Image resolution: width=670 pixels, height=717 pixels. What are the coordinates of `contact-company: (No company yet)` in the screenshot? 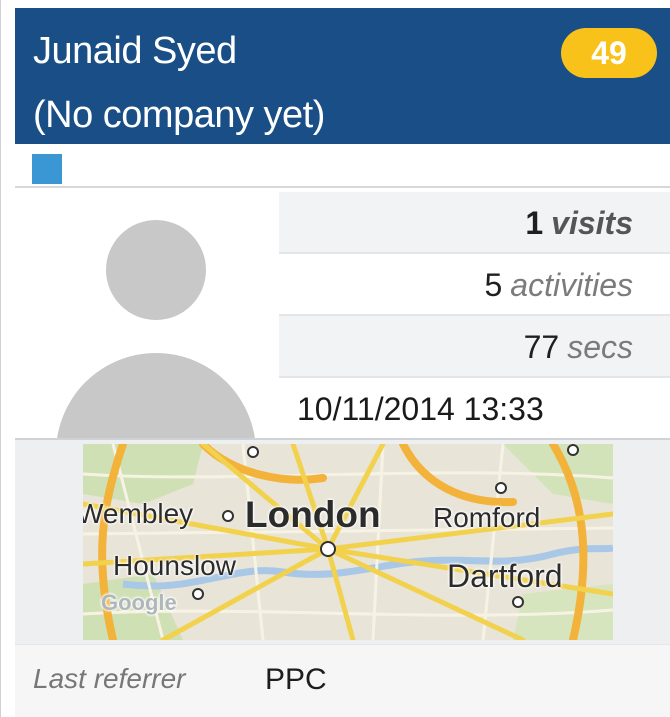 It's located at (179, 115).